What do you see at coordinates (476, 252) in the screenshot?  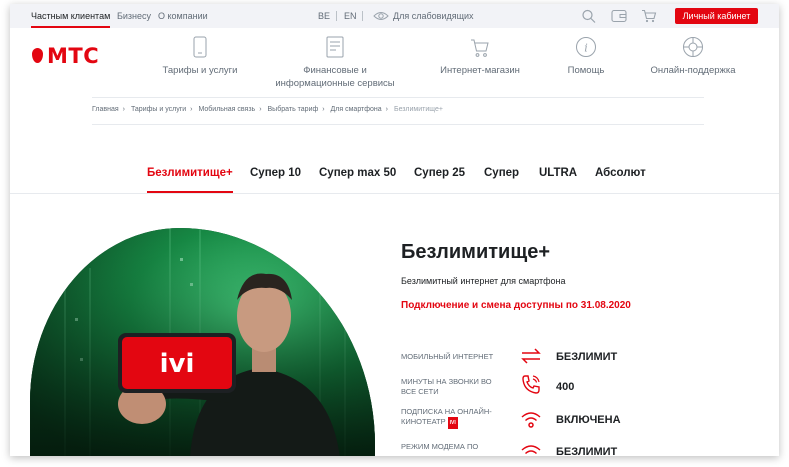 I see `tariff-title: Безлимитище+` at bounding box center [476, 252].